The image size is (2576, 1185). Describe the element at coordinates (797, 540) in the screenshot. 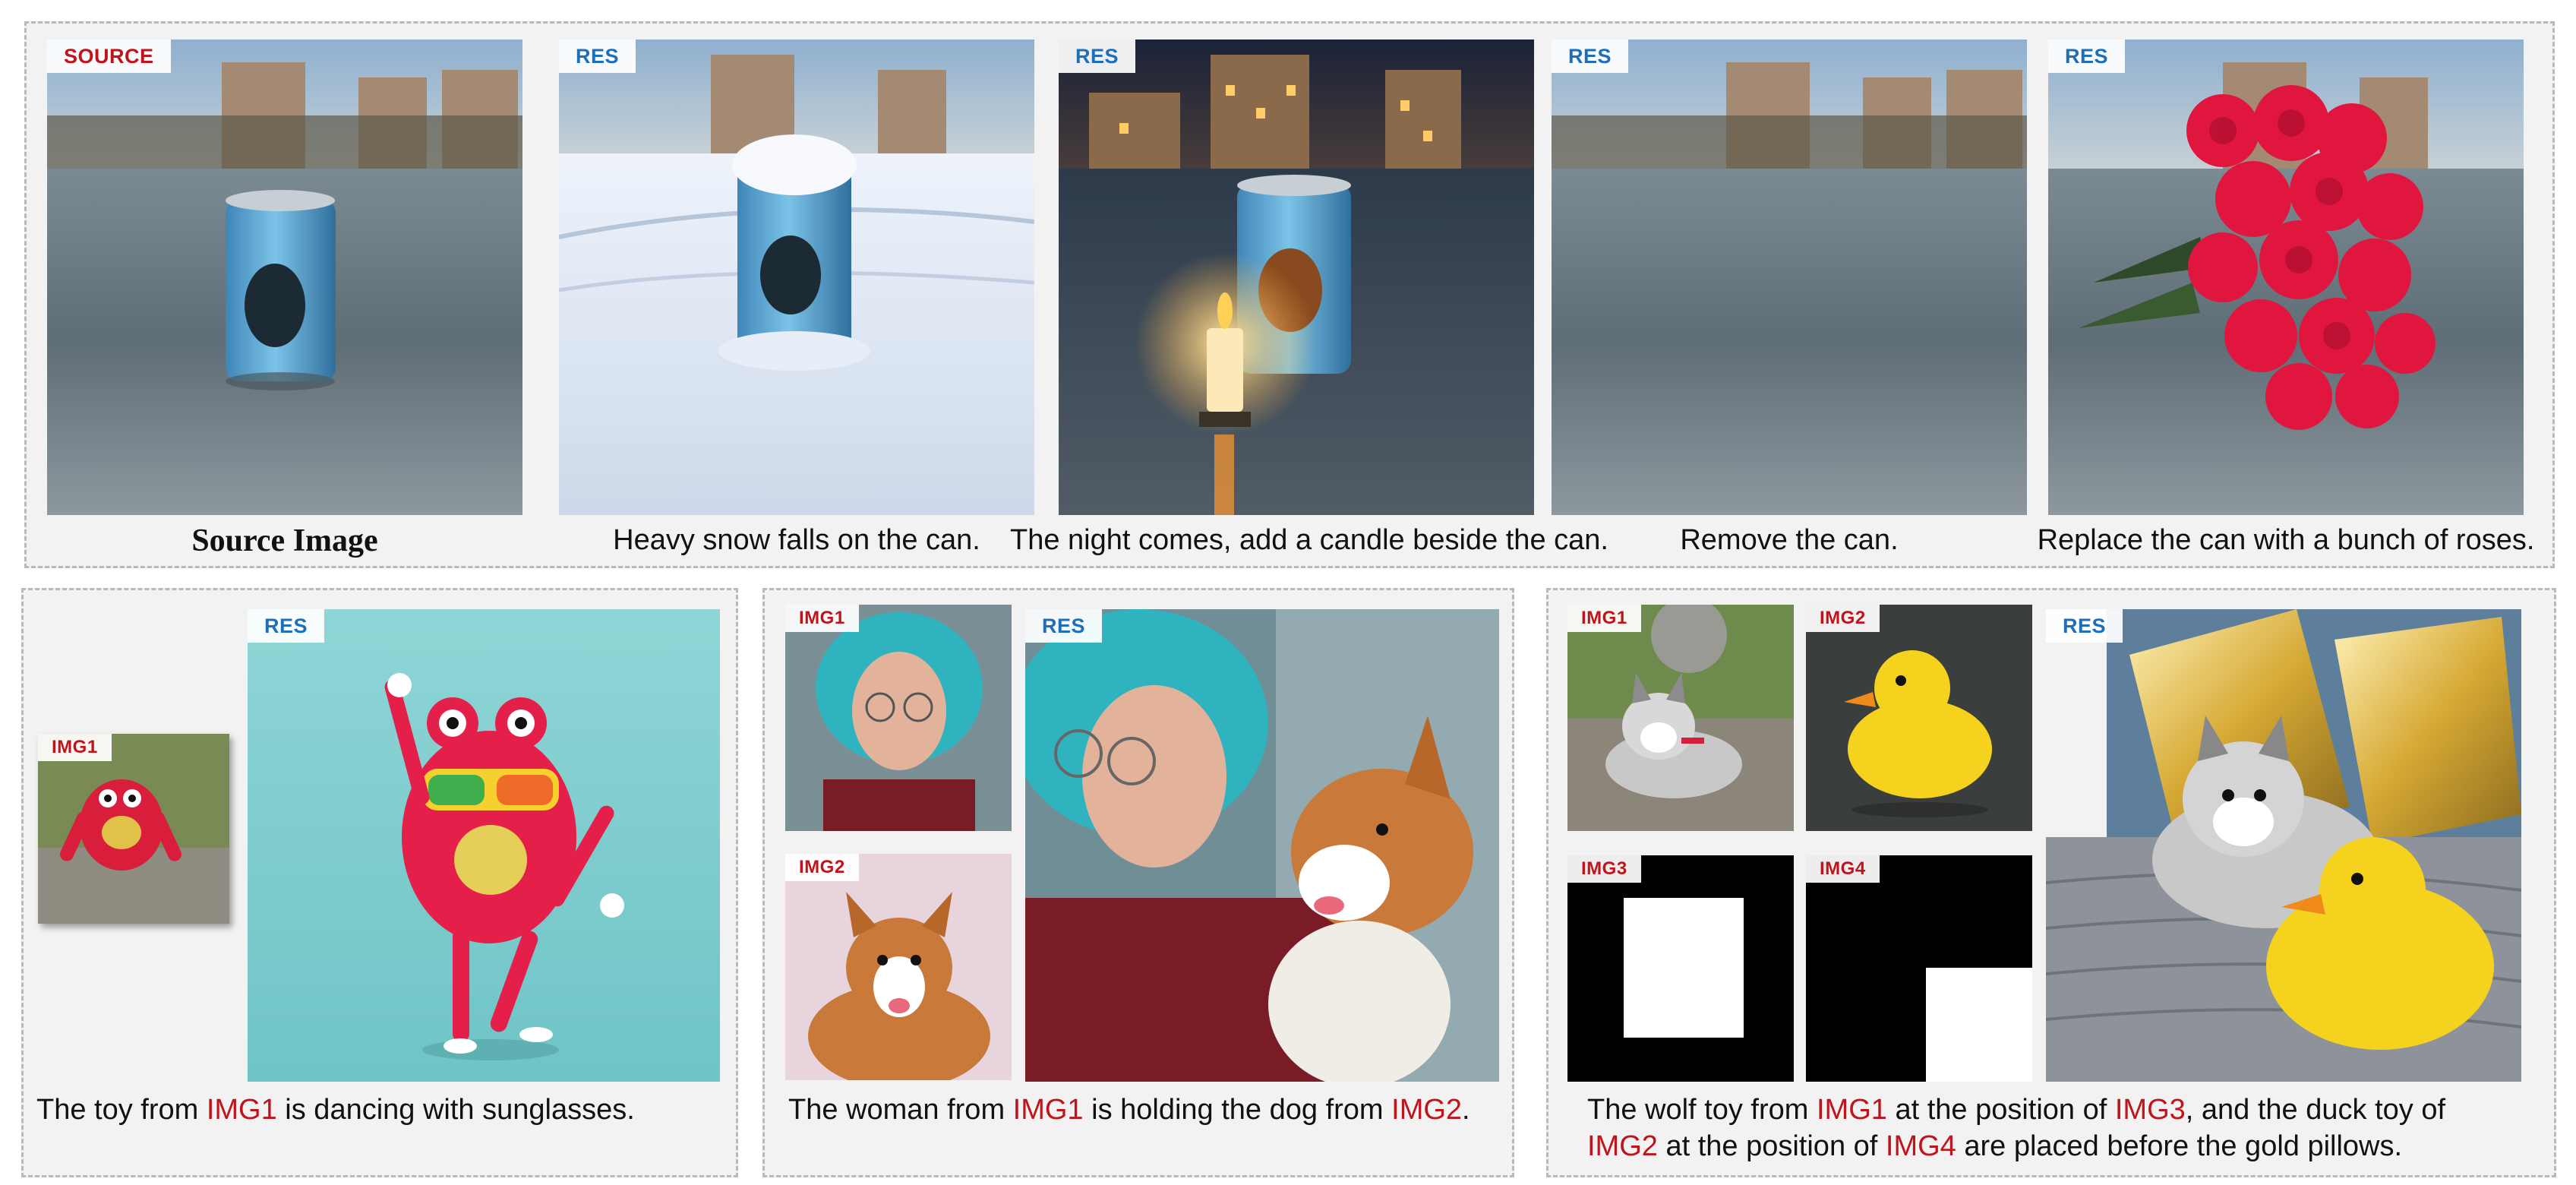

I see `snow-caption: Heavy snow falls on the can.` at that location.